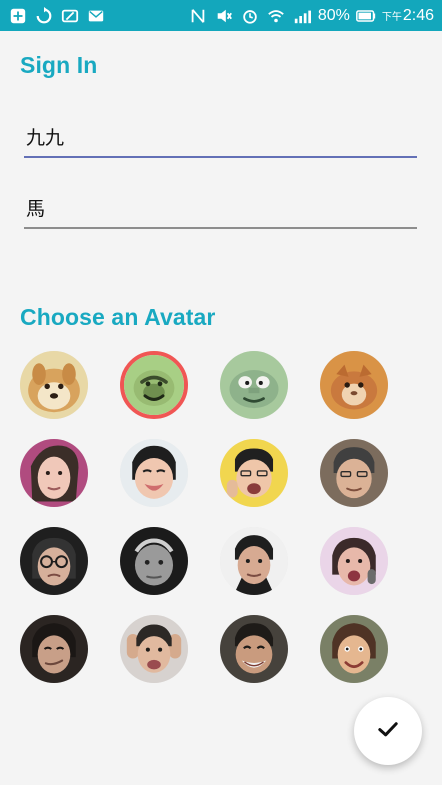 This screenshot has width=442, height=785. What do you see at coordinates (59, 65) in the screenshot?
I see `sign-in-title: Sign In` at bounding box center [59, 65].